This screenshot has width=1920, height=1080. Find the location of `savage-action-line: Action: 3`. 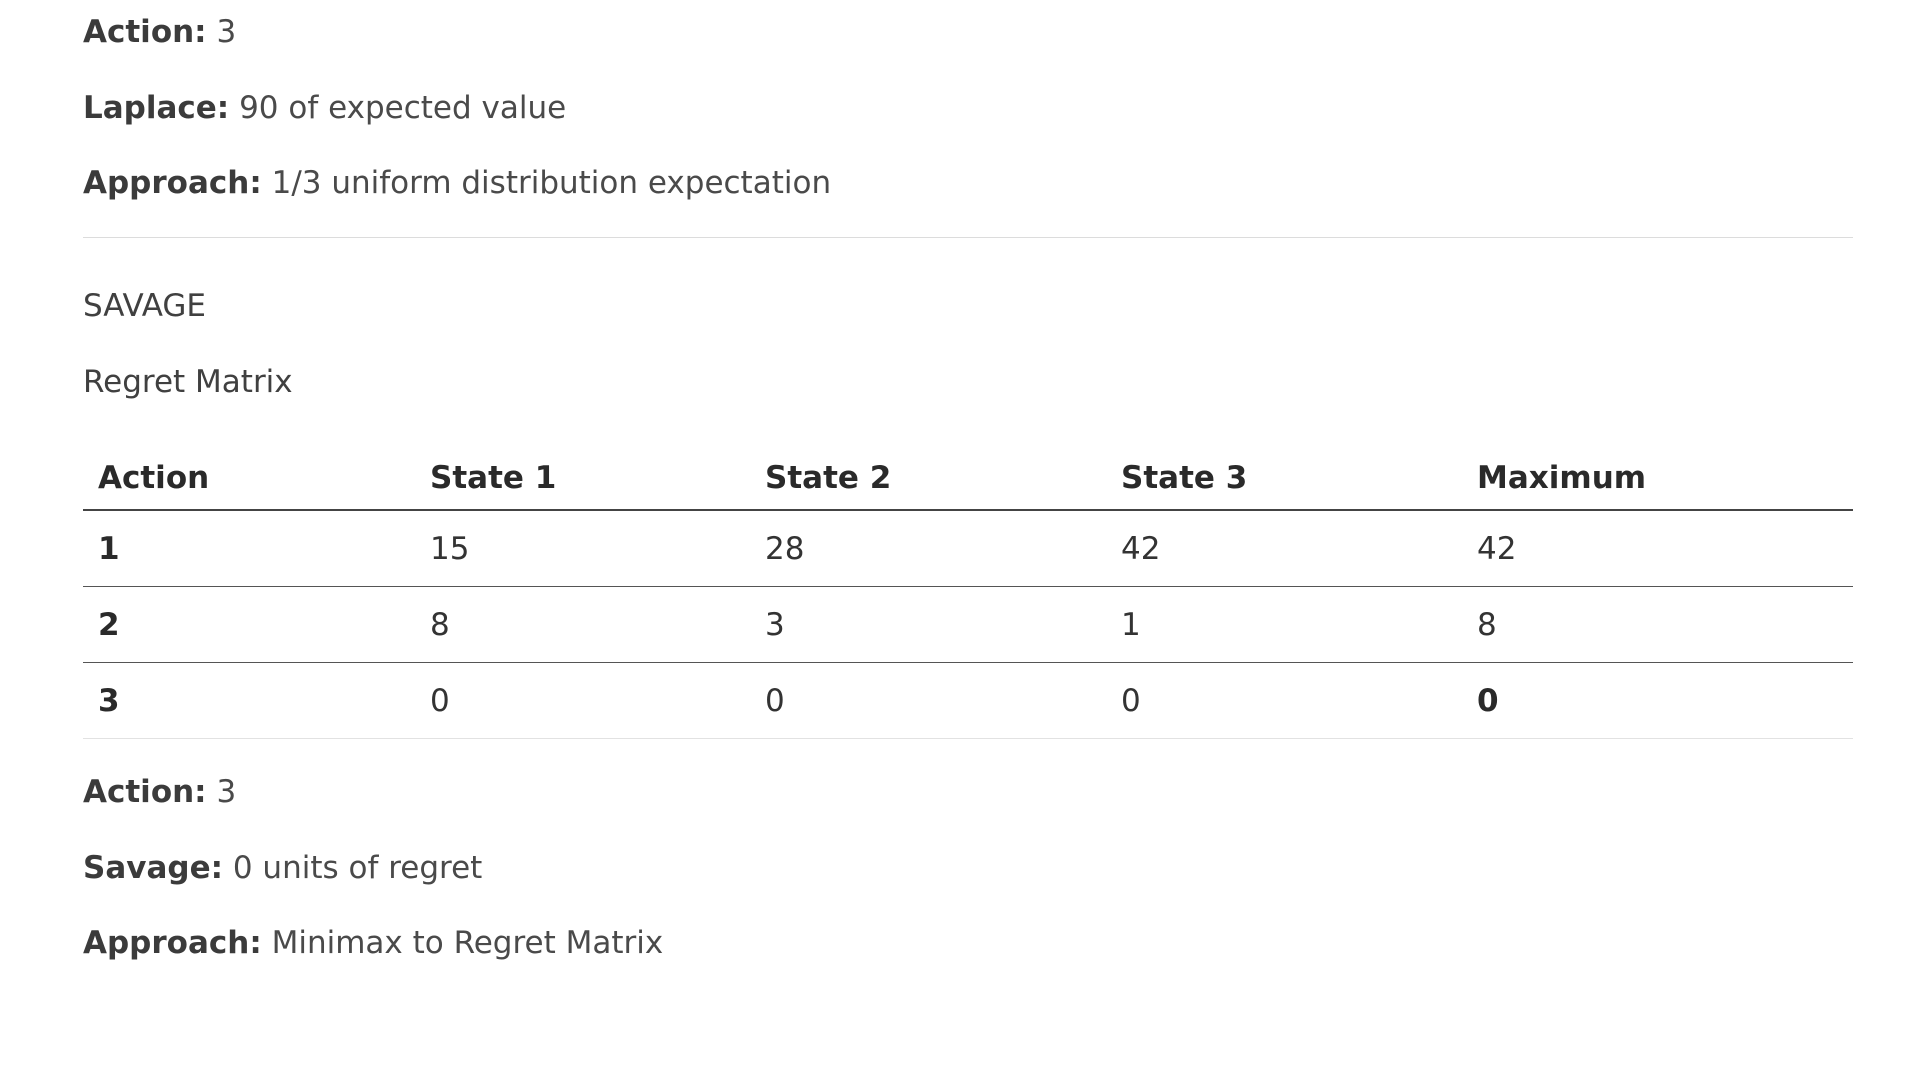

savage-action-line: Action: 3 is located at coordinates (159, 792).